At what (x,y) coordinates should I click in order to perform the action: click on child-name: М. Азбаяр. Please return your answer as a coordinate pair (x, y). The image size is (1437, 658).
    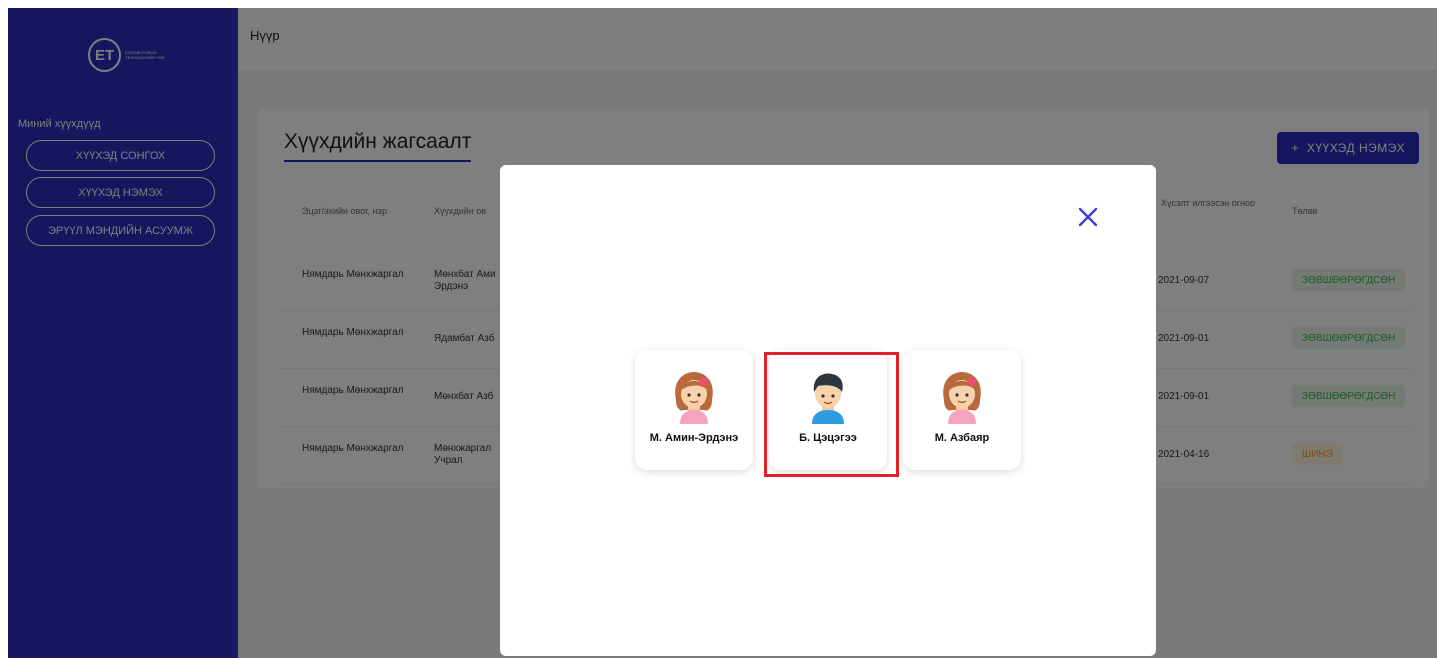
    Looking at the image, I should click on (962, 438).